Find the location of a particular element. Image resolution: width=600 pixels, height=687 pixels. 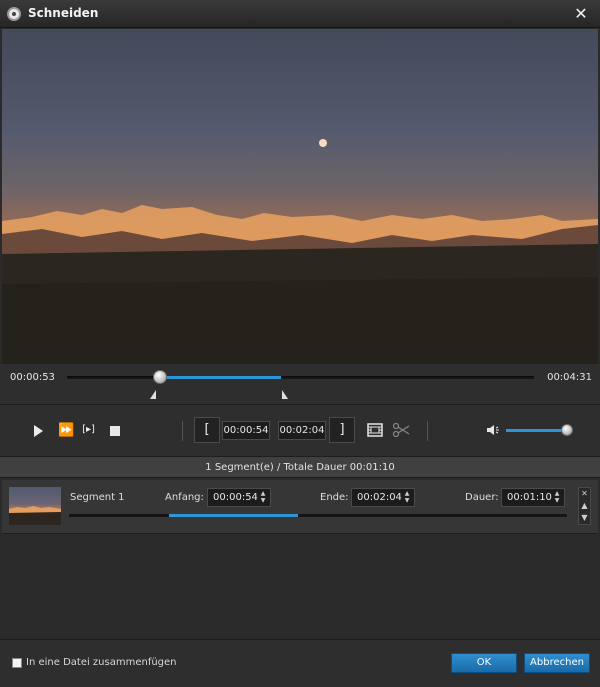

ok-button: OK is located at coordinates (484, 663).